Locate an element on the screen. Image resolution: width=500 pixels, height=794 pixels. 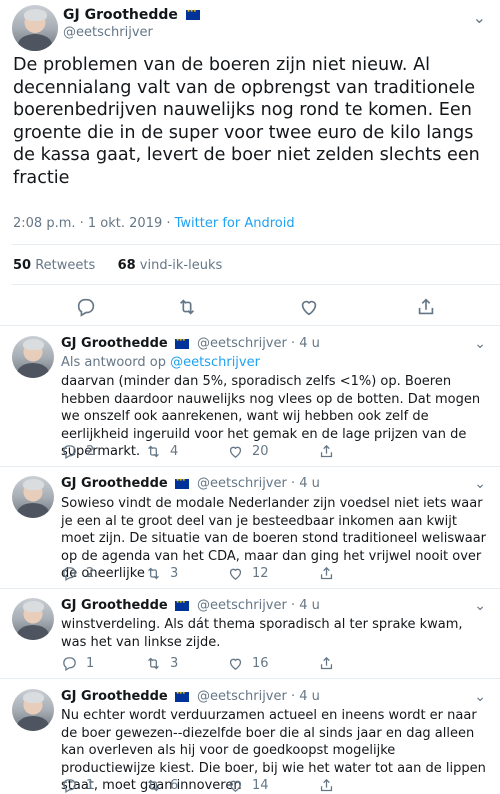
retweets-stat: 50 Retweets is located at coordinates (54, 265).